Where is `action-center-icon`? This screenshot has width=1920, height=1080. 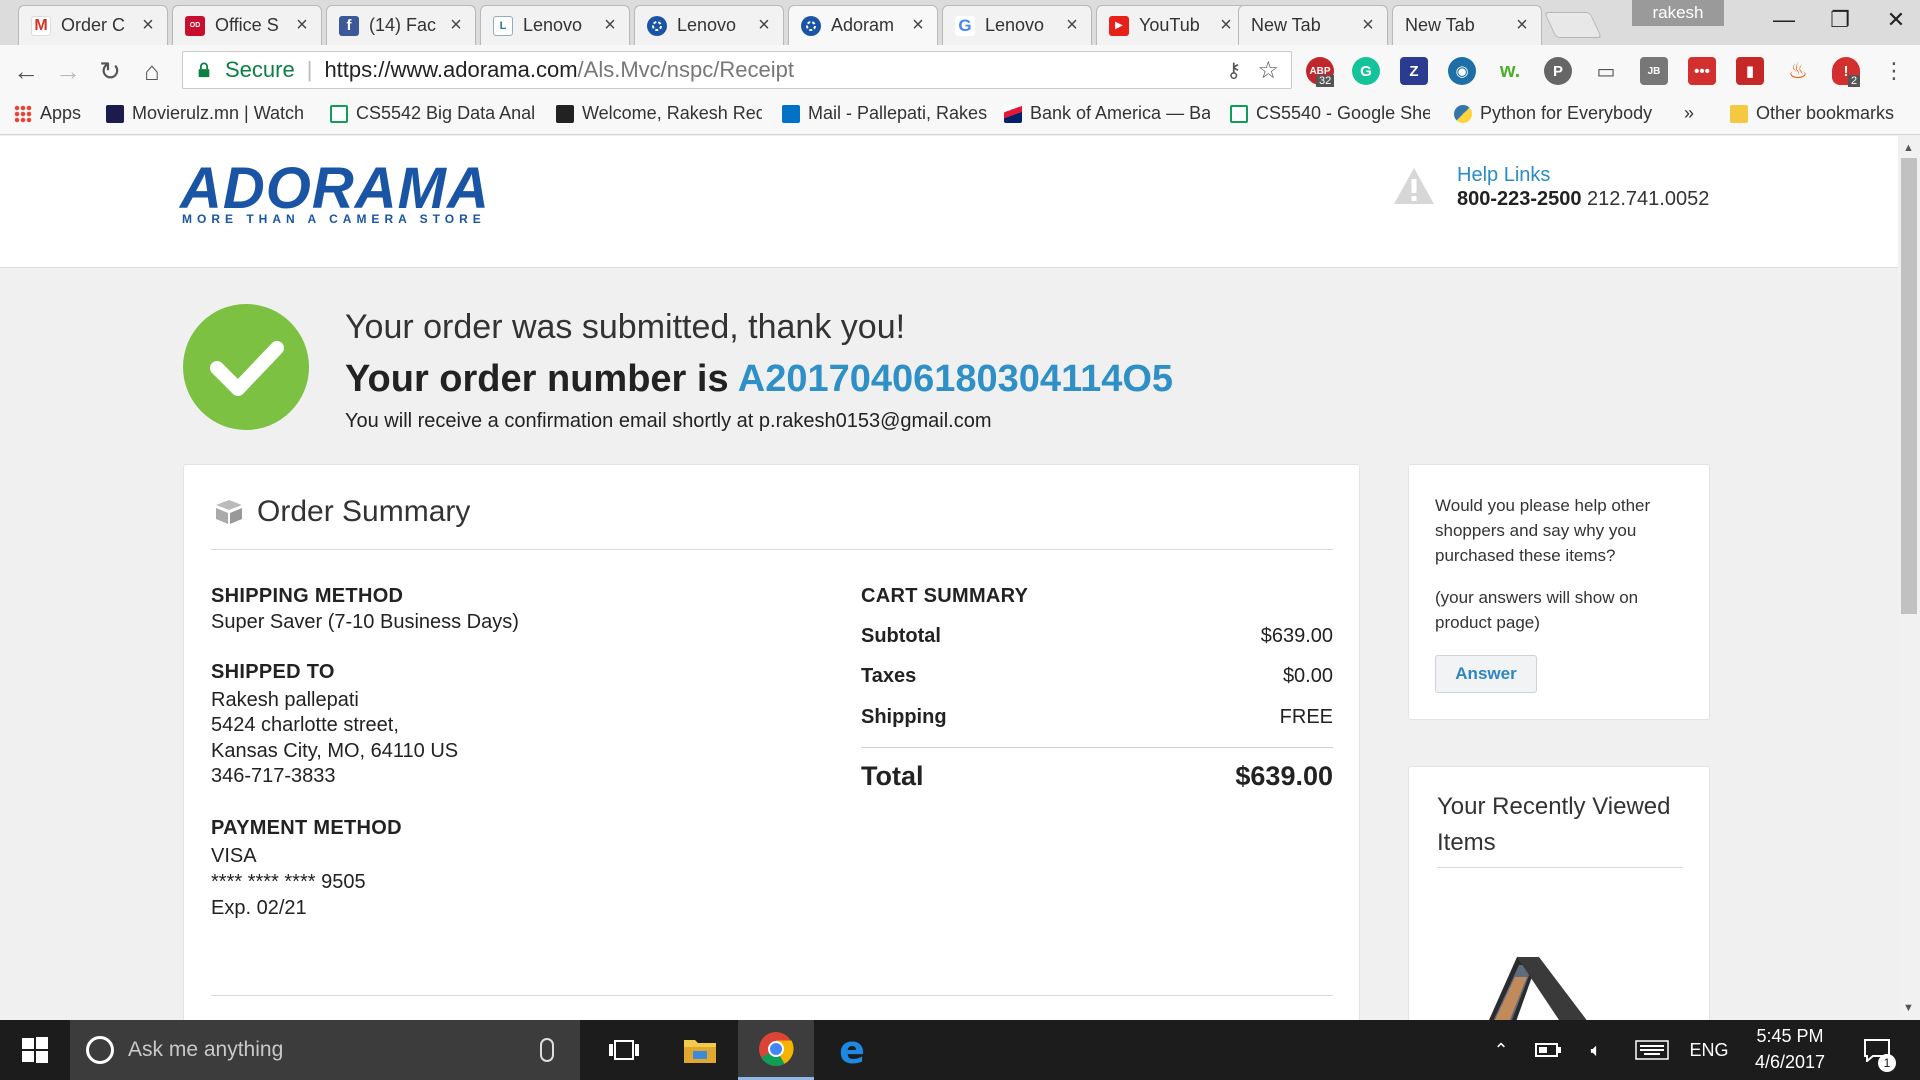 action-center-icon is located at coordinates (1877, 1050).